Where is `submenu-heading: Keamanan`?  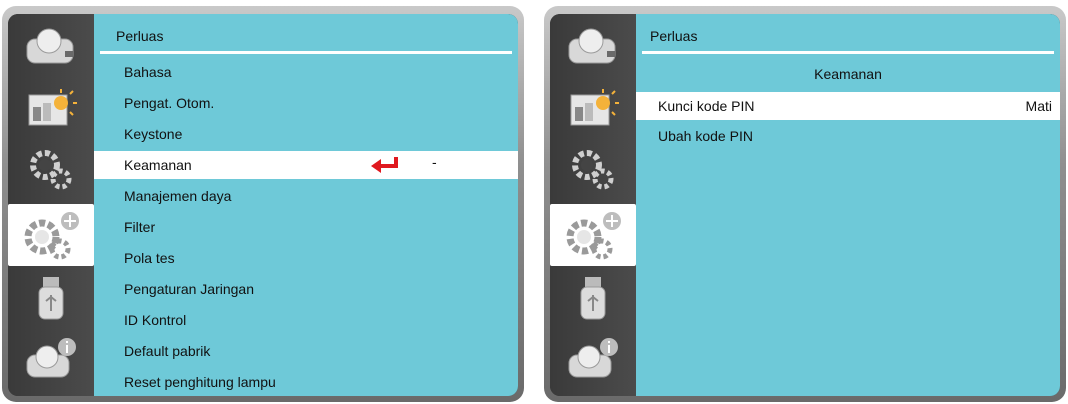
submenu-heading: Keamanan is located at coordinates (848, 74).